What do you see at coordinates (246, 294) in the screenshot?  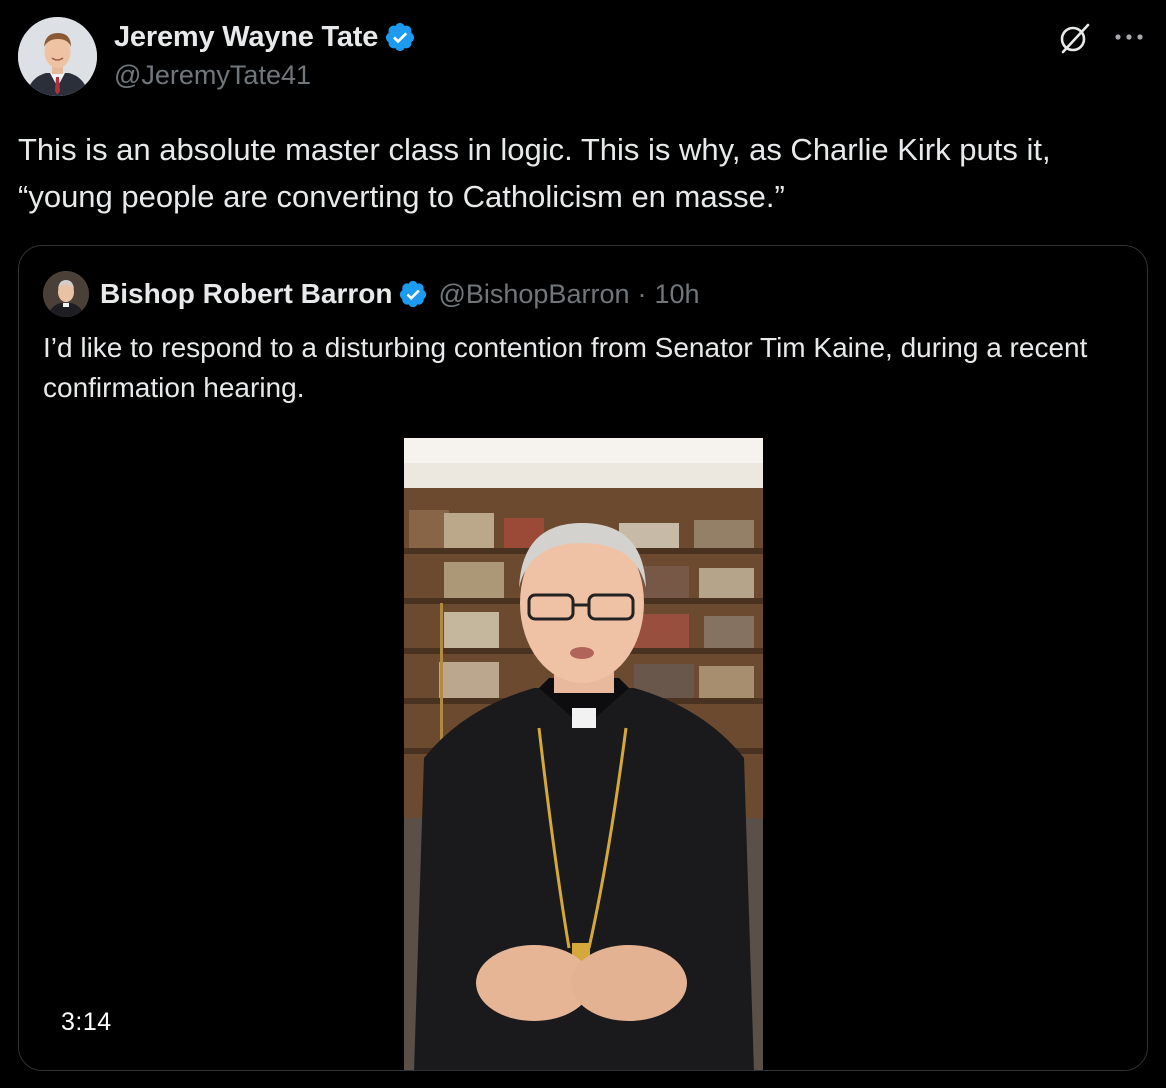 I see `quote-author-name: Bishop Robert Barron` at bounding box center [246, 294].